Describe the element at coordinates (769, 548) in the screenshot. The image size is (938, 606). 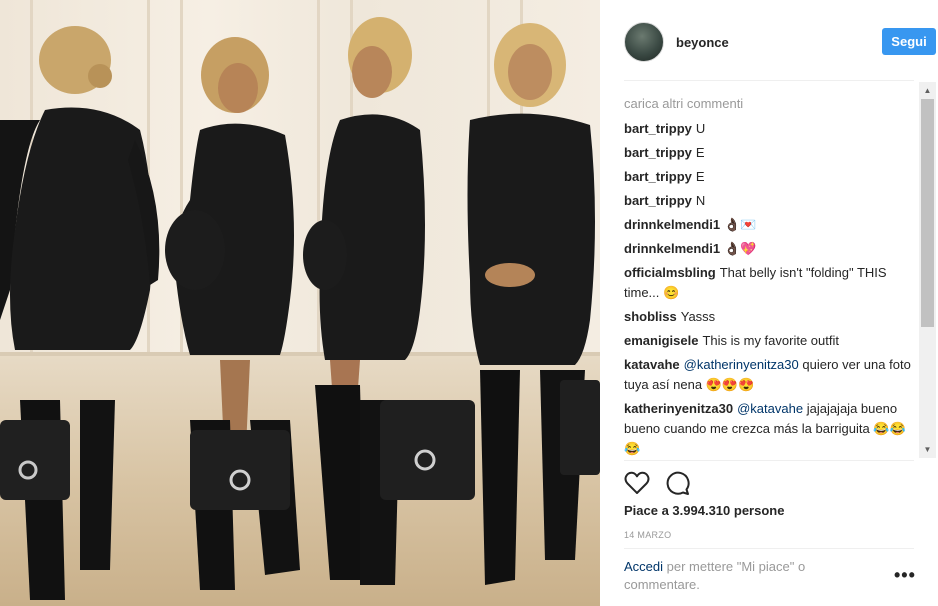
I see `login-divider` at that location.